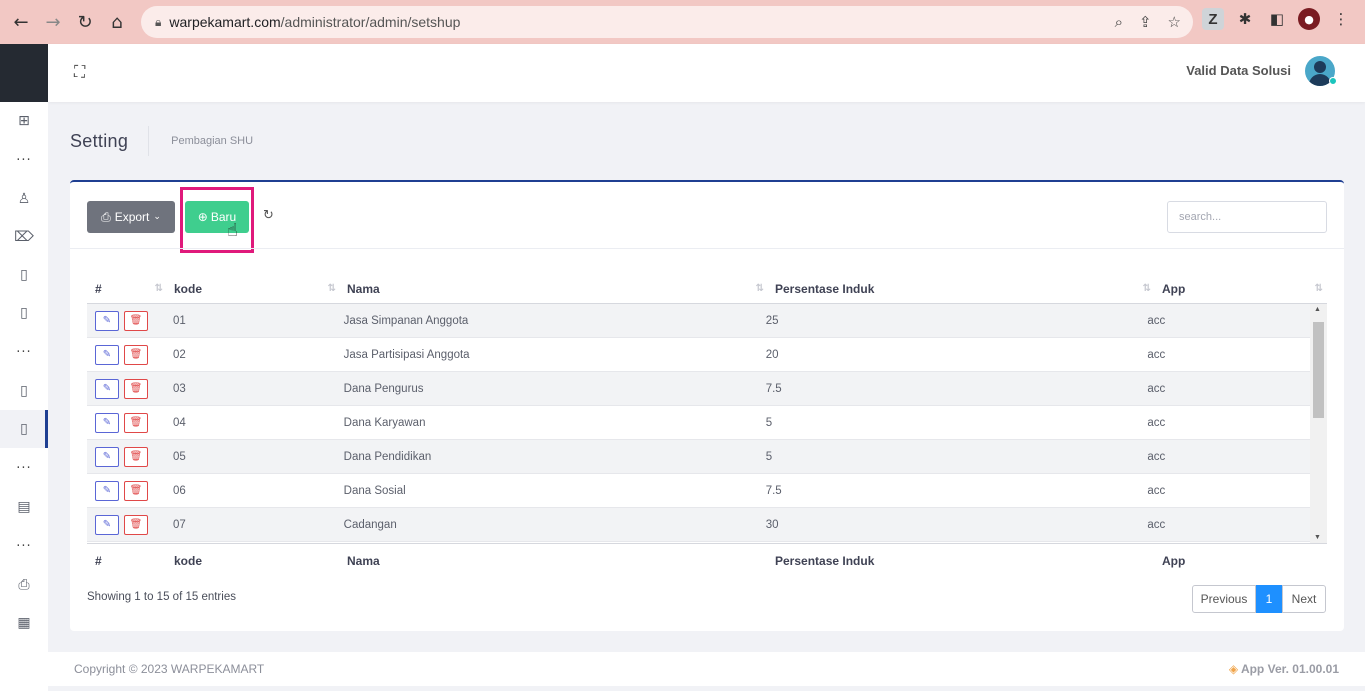 Image resolution: width=1365 pixels, height=691 pixels. I want to click on spreadsheet-icon: ▤, so click(24, 507).